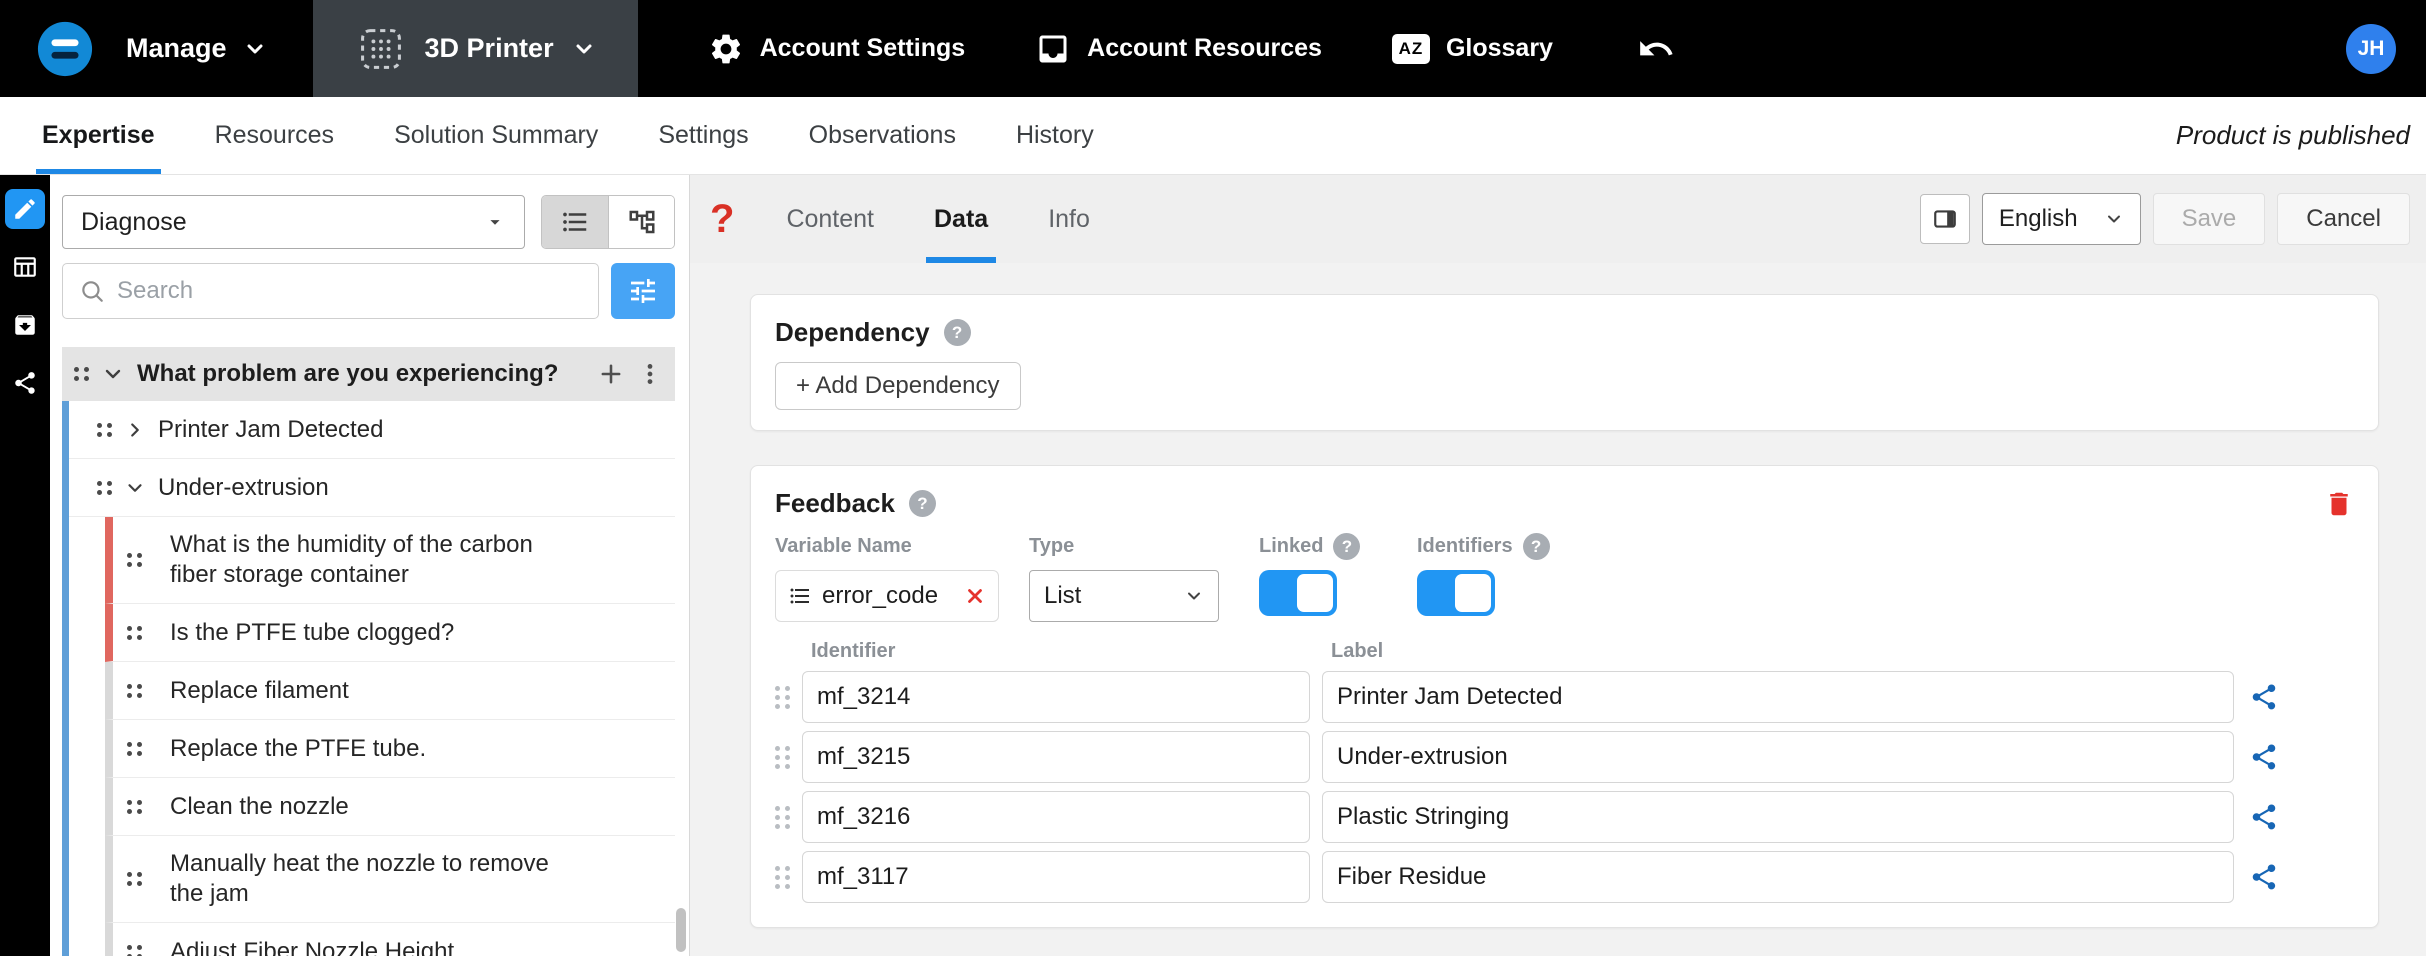  Describe the element at coordinates (1055, 135) in the screenshot. I see `tab-history: History` at that location.